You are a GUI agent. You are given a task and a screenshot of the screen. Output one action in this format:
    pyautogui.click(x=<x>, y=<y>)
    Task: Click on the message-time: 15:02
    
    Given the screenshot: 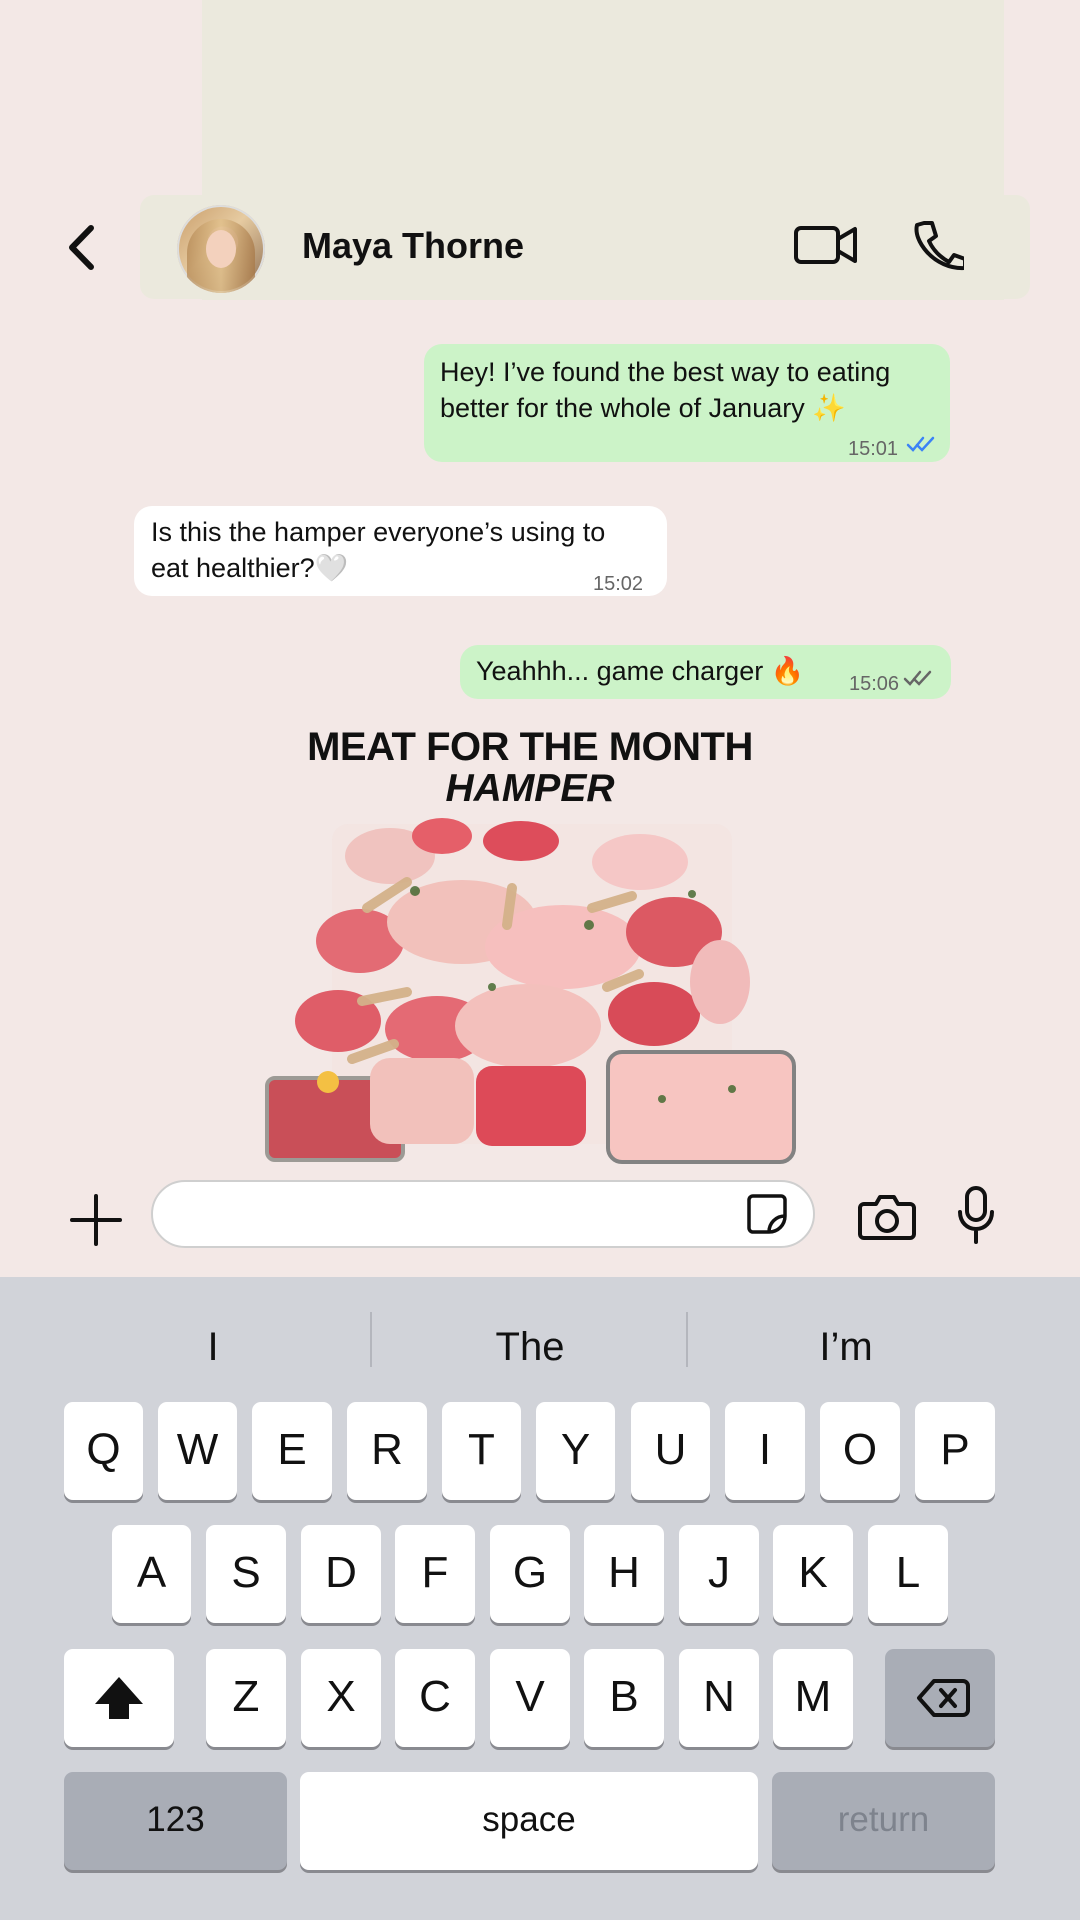 What is the action you would take?
    pyautogui.click(x=618, y=584)
    